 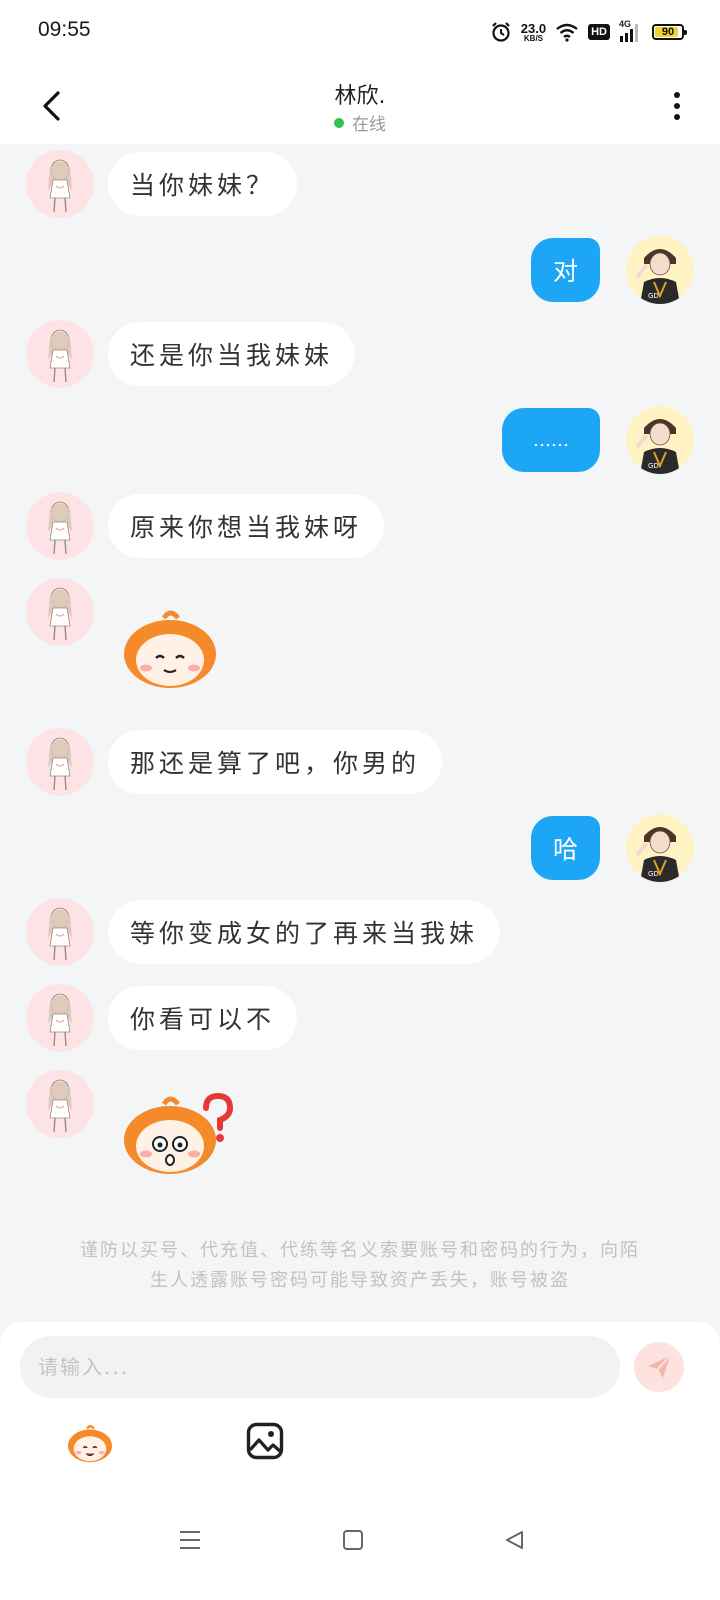 I want to click on incoming-bubble: 原来你想当我妹呀, so click(x=246, y=526).